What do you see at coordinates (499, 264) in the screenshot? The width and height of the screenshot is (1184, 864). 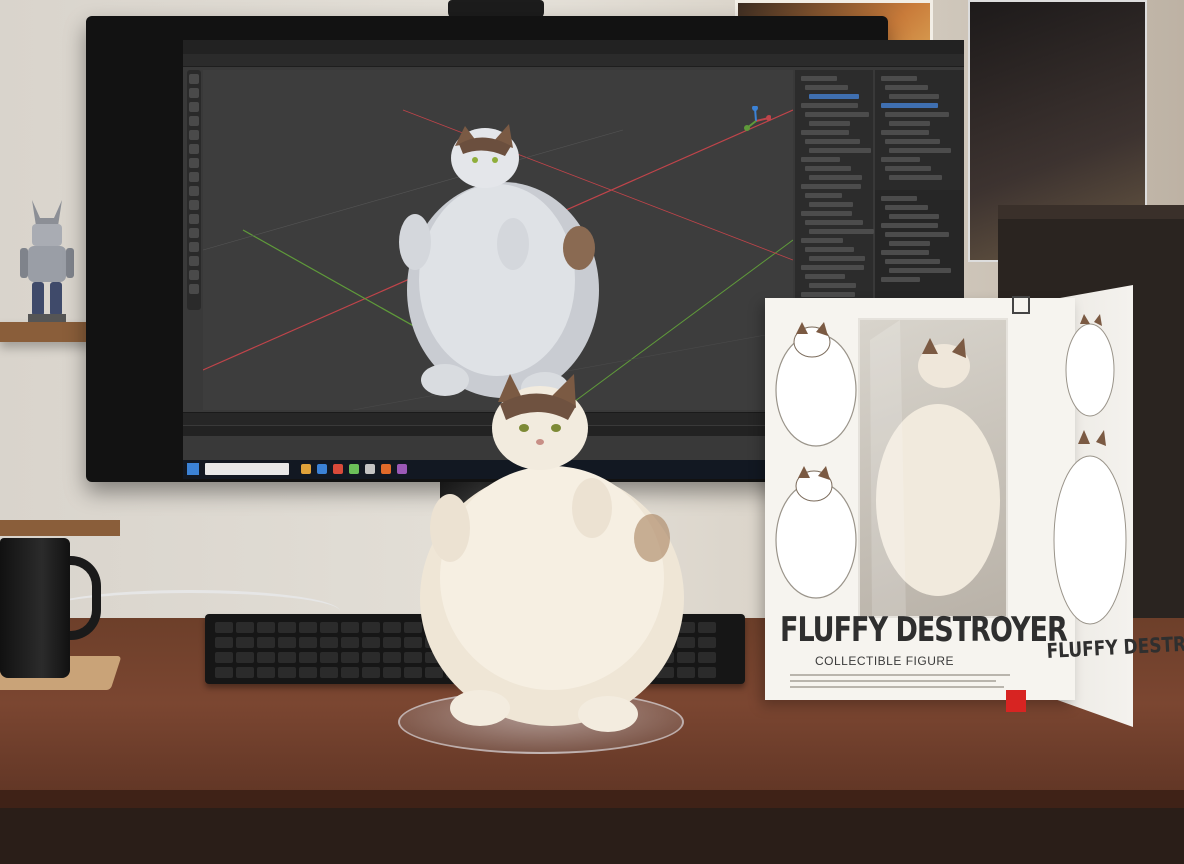 I see `cat-3d-model` at bounding box center [499, 264].